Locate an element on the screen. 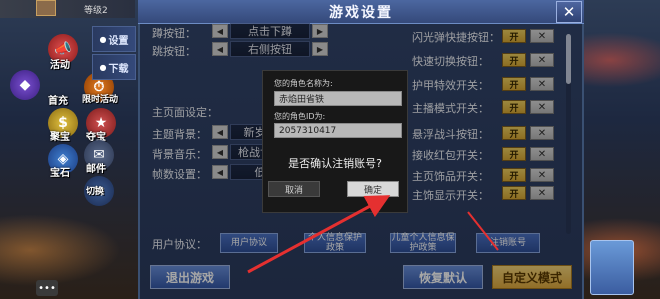  avatar is located at coordinates (46, 8).